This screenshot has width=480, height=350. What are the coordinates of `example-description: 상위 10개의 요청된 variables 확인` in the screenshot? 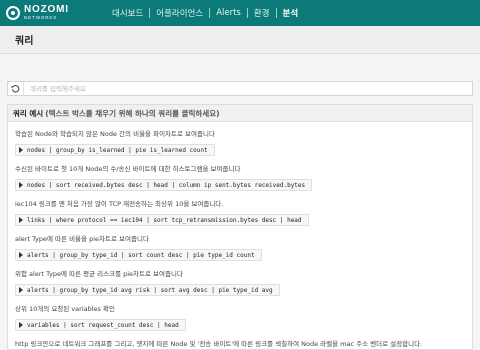 It's located at (65, 309).